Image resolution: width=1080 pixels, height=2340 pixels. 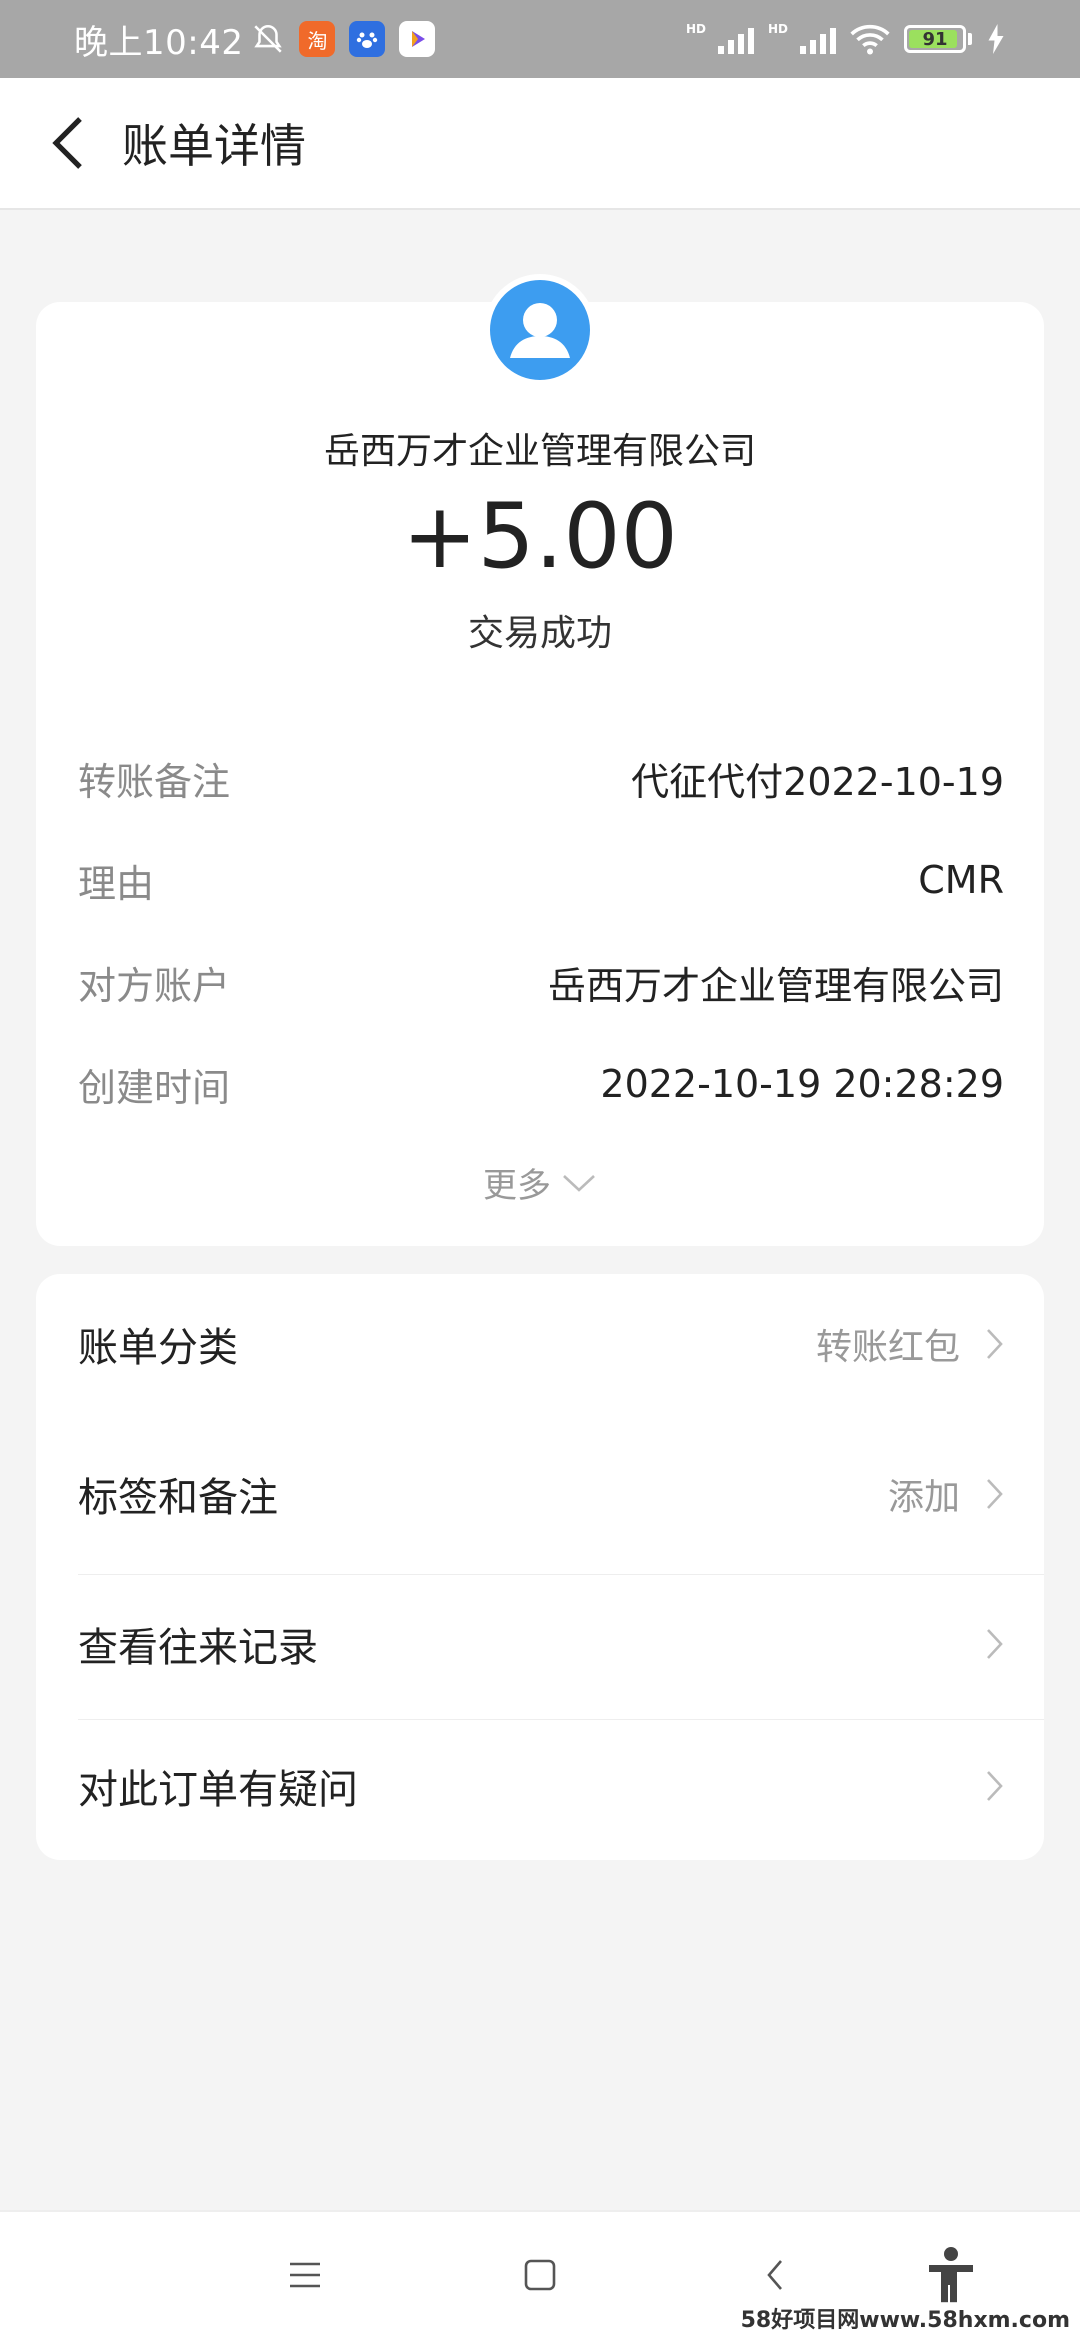 I want to click on wifi-icon, so click(x=870, y=39).